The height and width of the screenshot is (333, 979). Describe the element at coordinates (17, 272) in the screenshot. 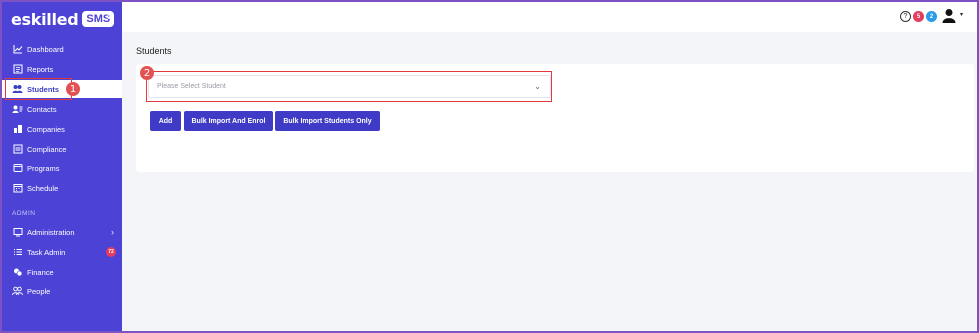

I see `coins-icon` at that location.